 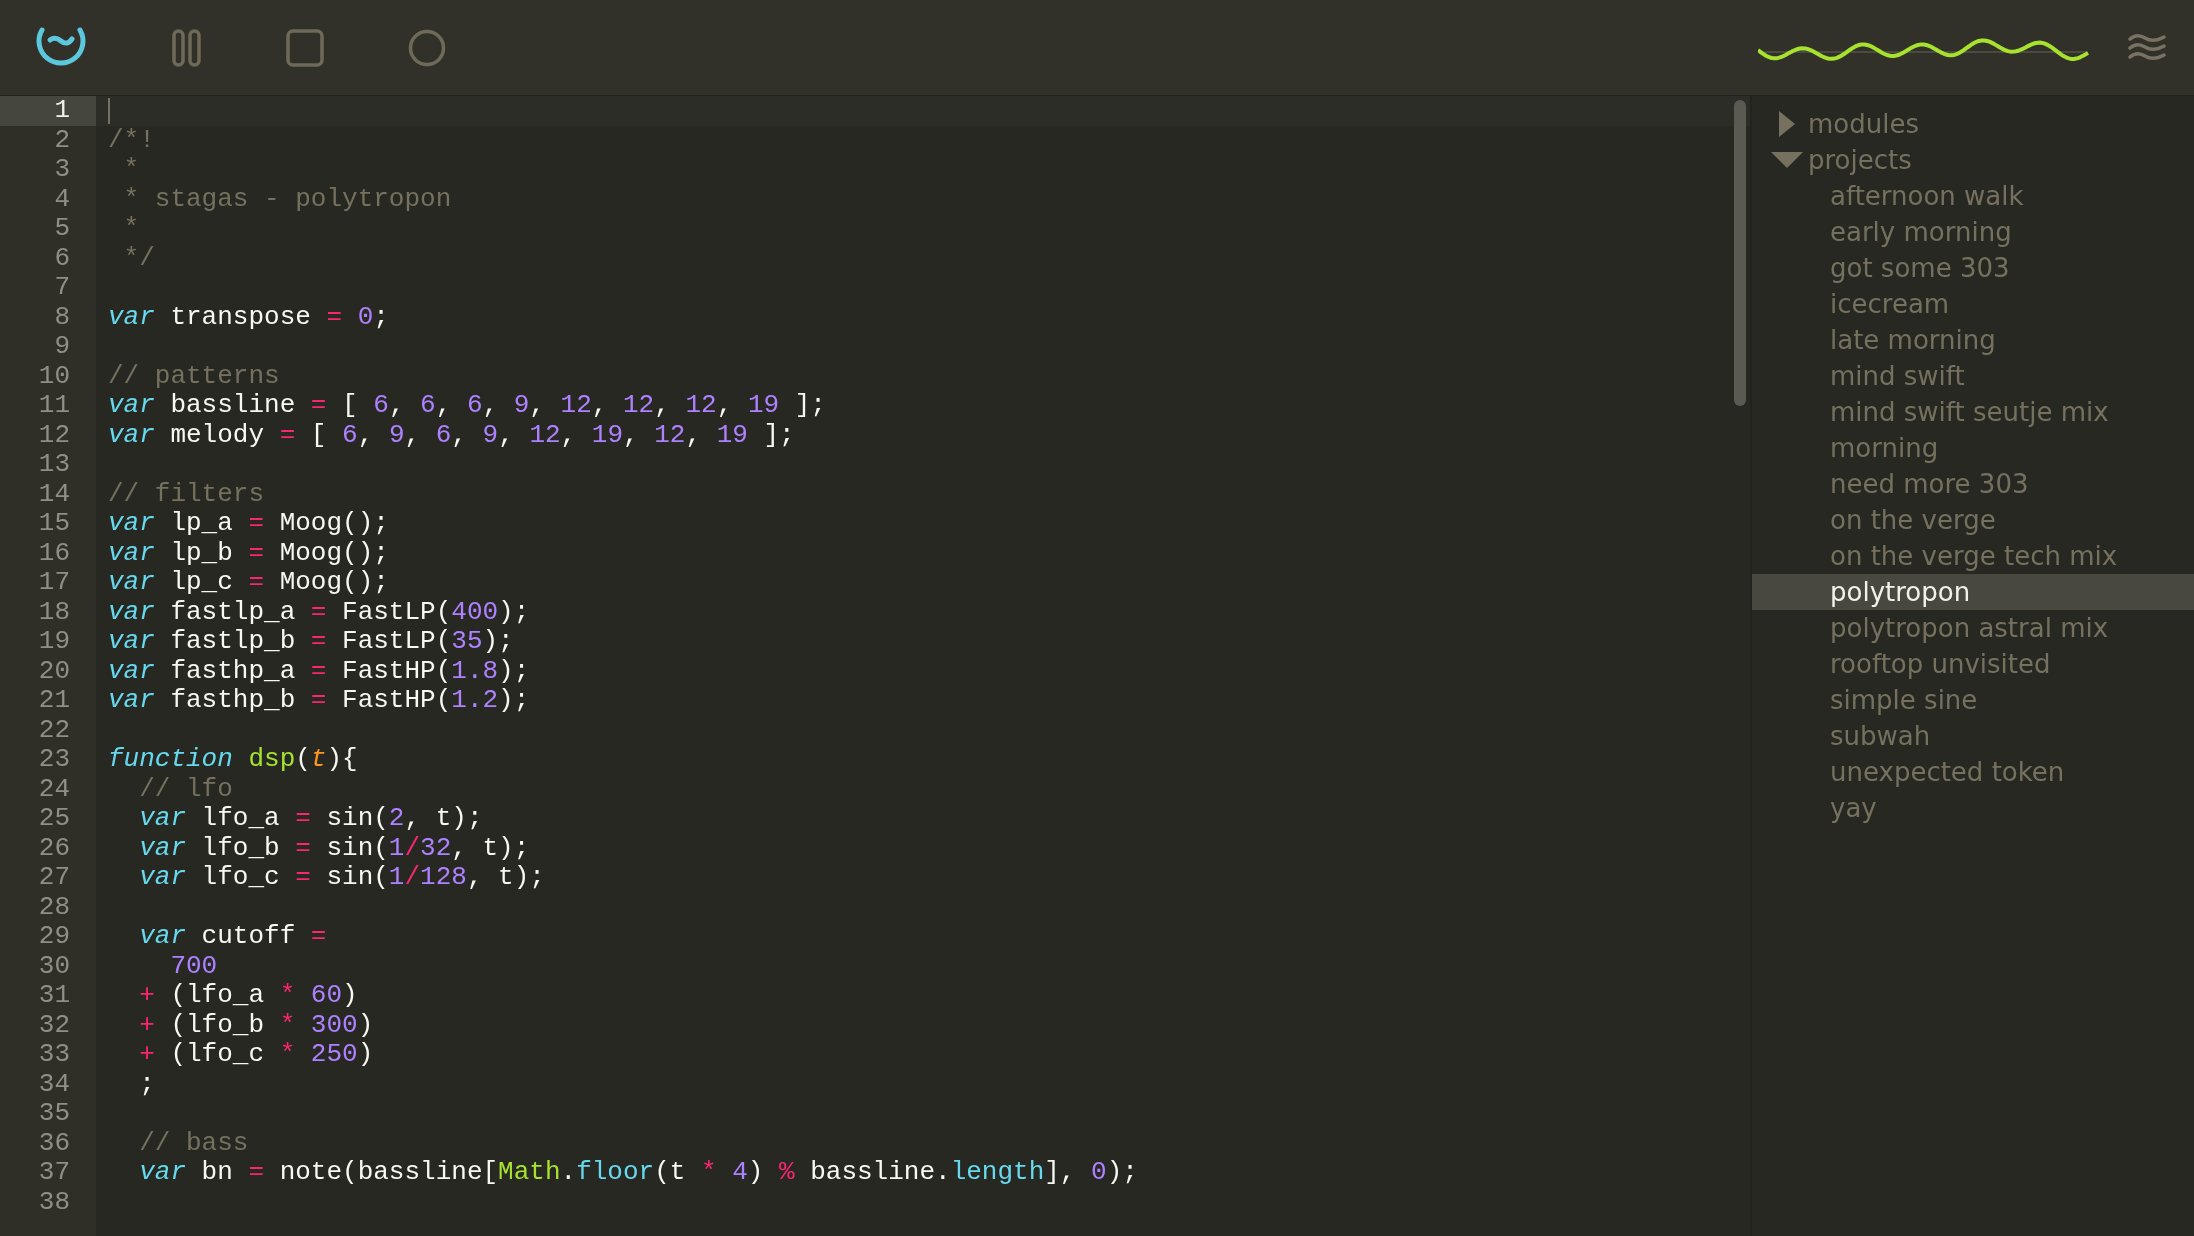 What do you see at coordinates (1884, 448) in the screenshot?
I see `tree-item: morning` at bounding box center [1884, 448].